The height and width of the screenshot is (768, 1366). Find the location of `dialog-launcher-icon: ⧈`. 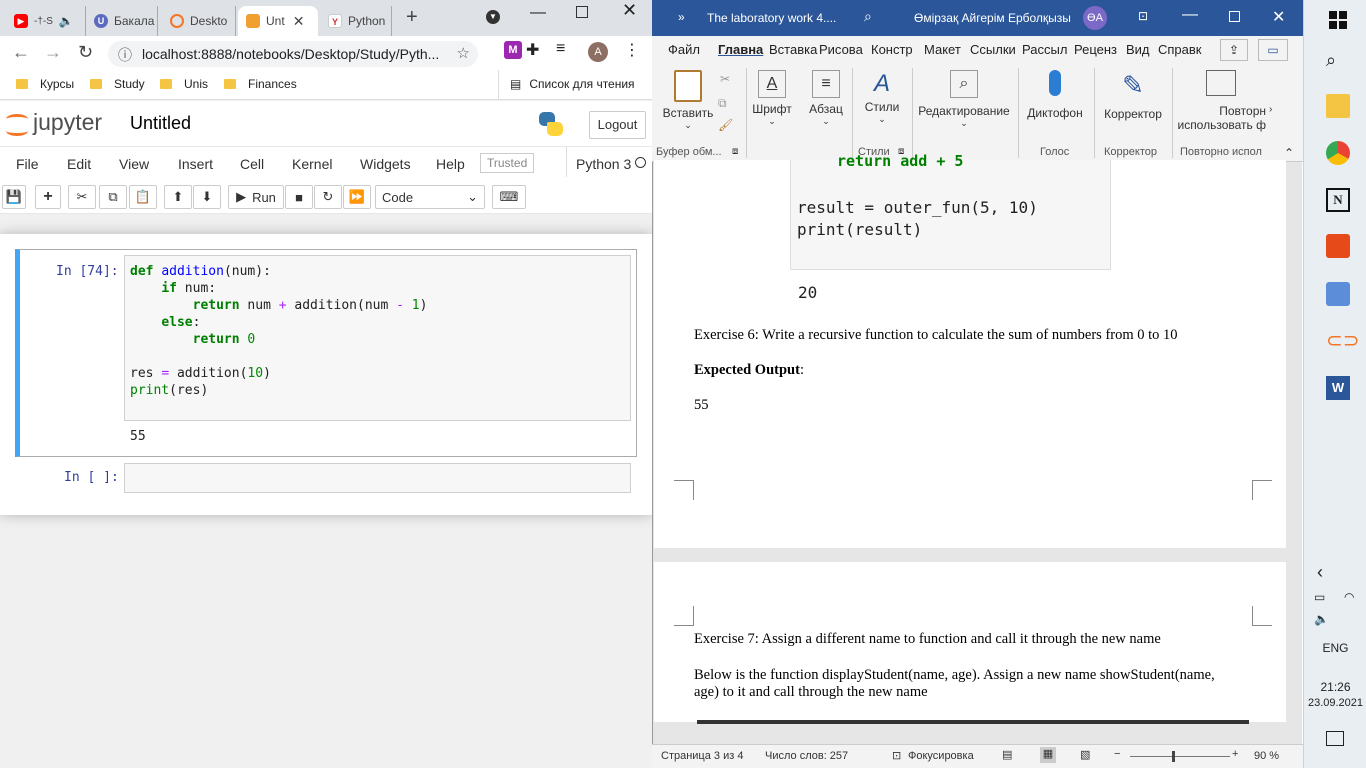

dialog-launcher-icon: ⧈ is located at coordinates (735, 151).